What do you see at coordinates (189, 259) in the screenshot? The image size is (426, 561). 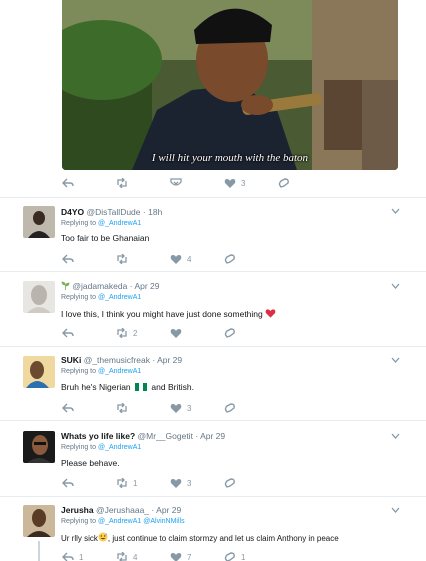 I see `like-count: 4` at bounding box center [189, 259].